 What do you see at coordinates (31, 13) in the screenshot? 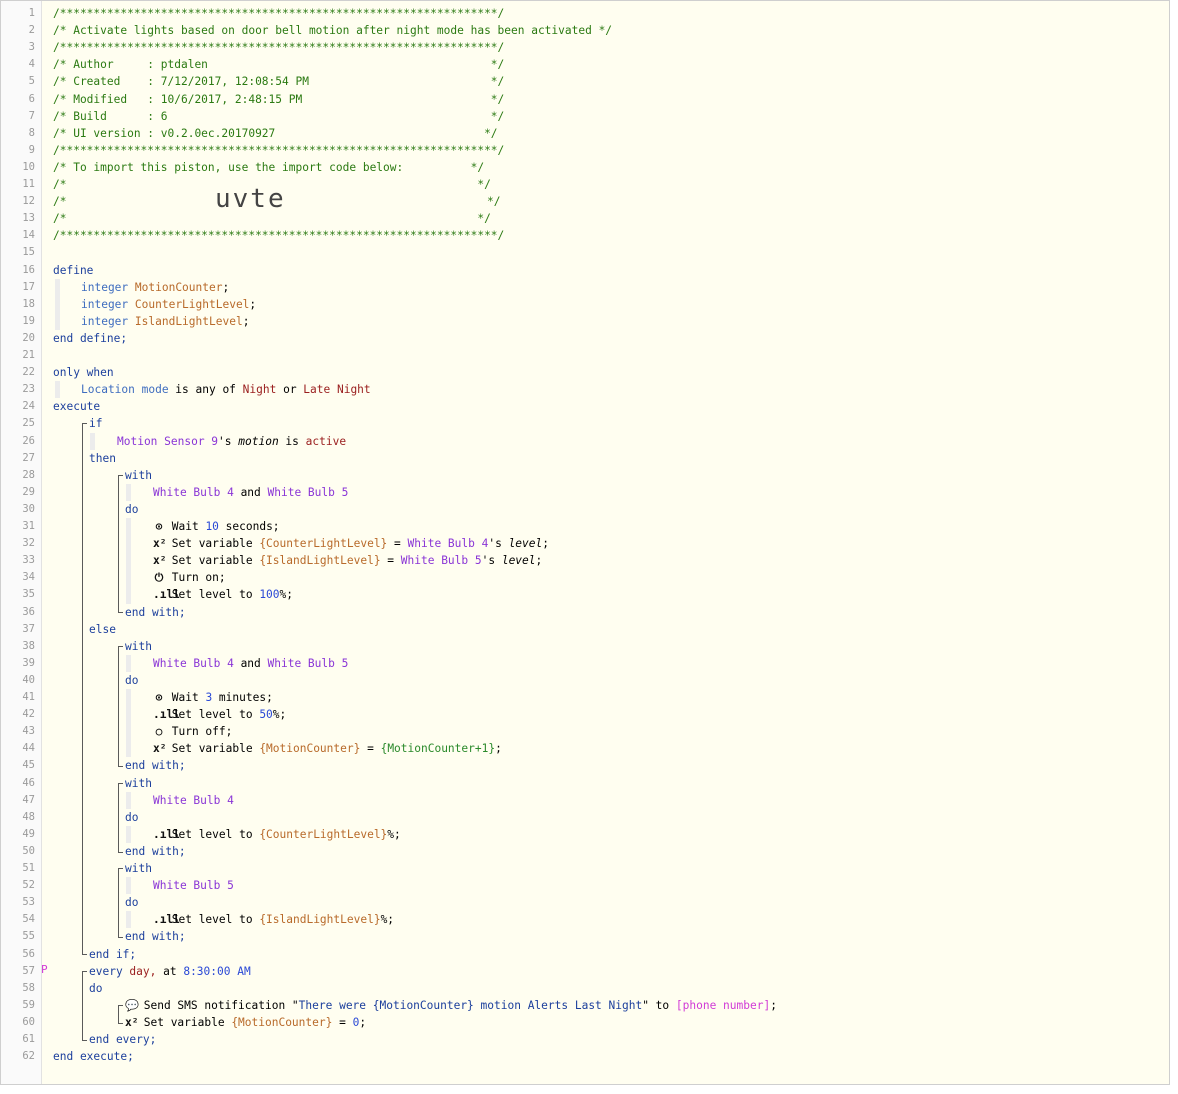
I see `line-number: 1` at bounding box center [31, 13].